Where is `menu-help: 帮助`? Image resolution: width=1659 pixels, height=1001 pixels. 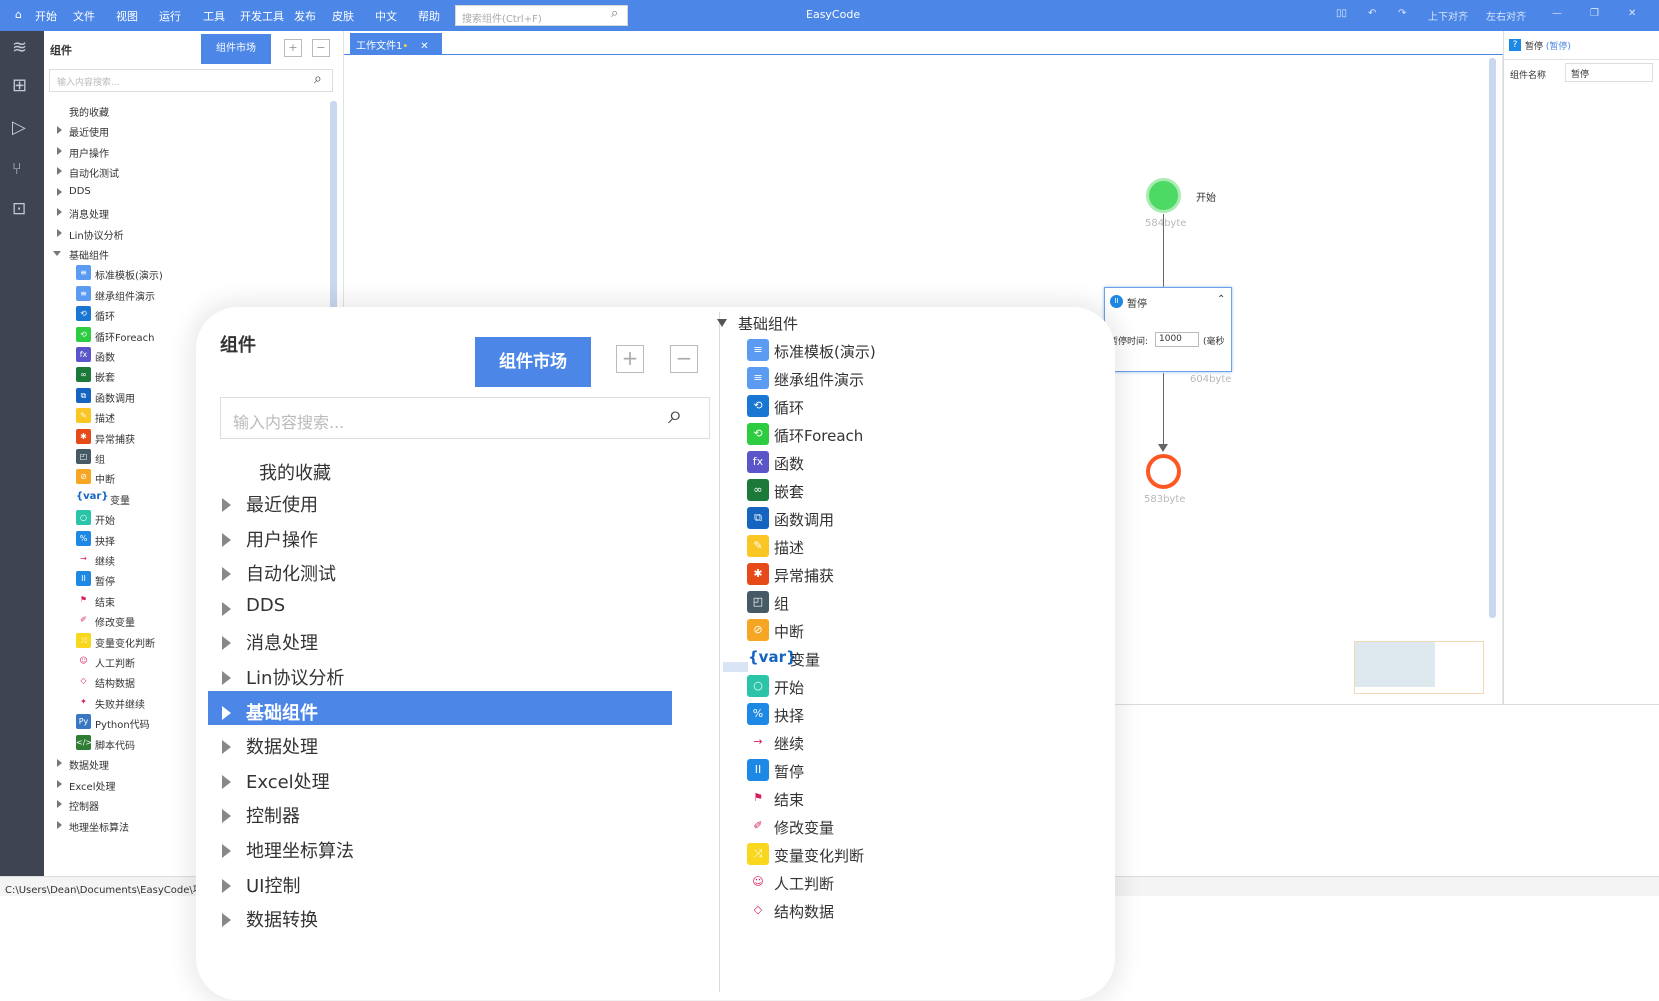 menu-help: 帮助 is located at coordinates (429, 16).